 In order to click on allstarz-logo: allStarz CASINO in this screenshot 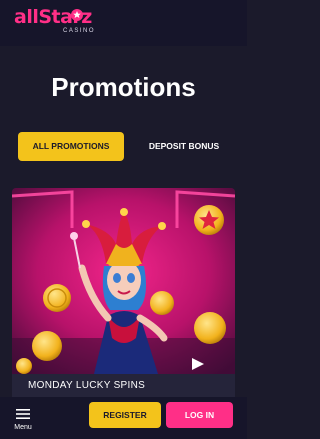, I will do `click(59, 23)`.